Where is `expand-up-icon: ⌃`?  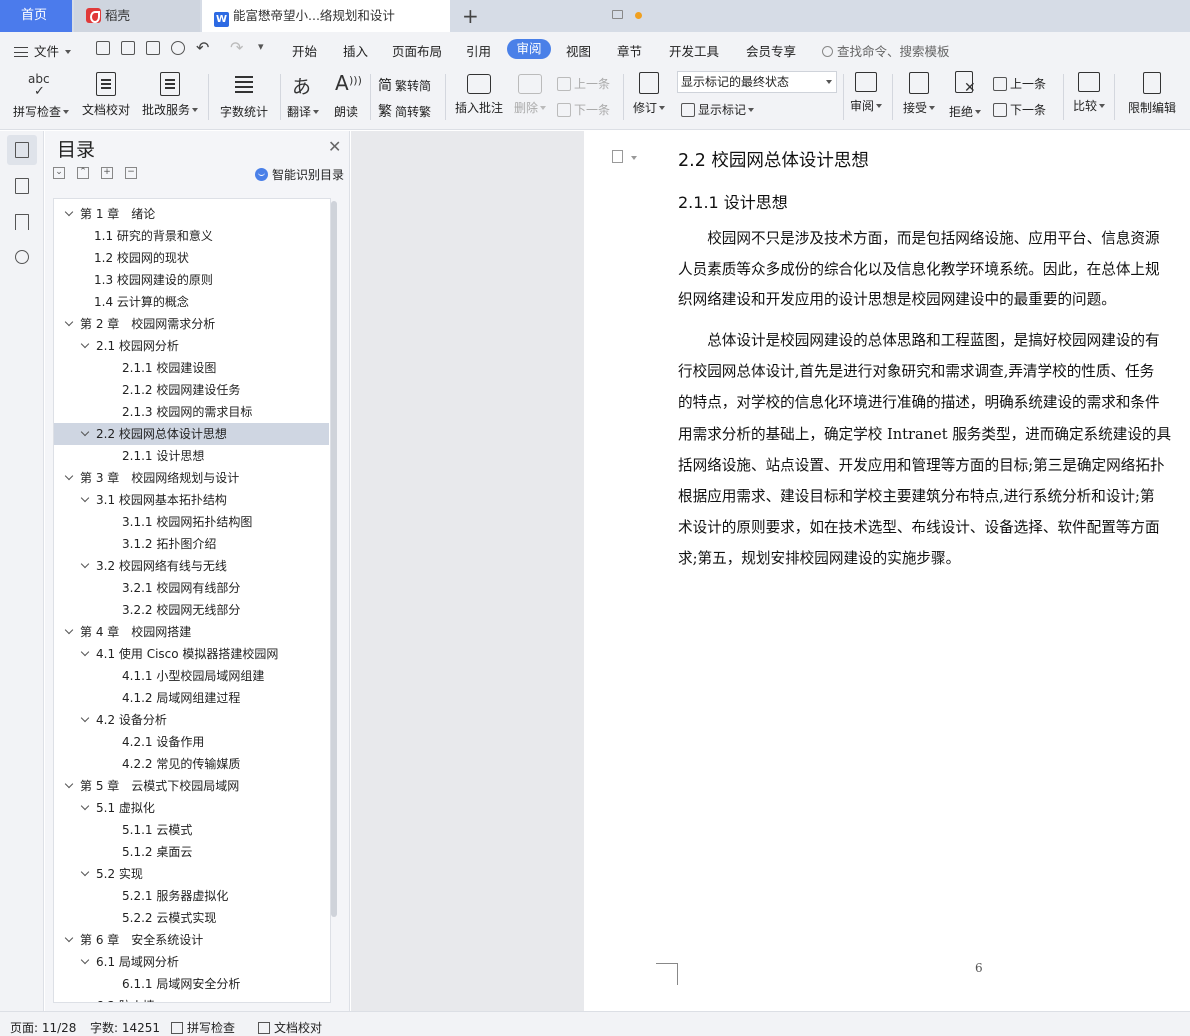
expand-up-icon: ⌃ is located at coordinates (83, 173).